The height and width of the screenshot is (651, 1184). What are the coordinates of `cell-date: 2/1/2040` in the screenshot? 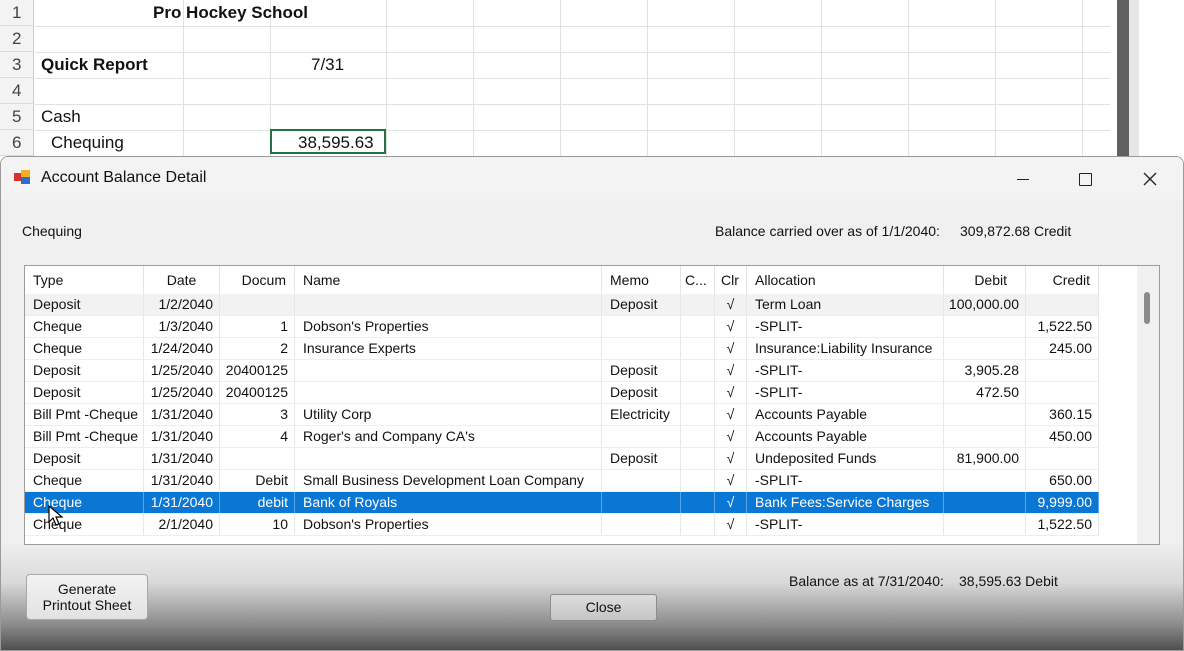 It's located at (182, 524).